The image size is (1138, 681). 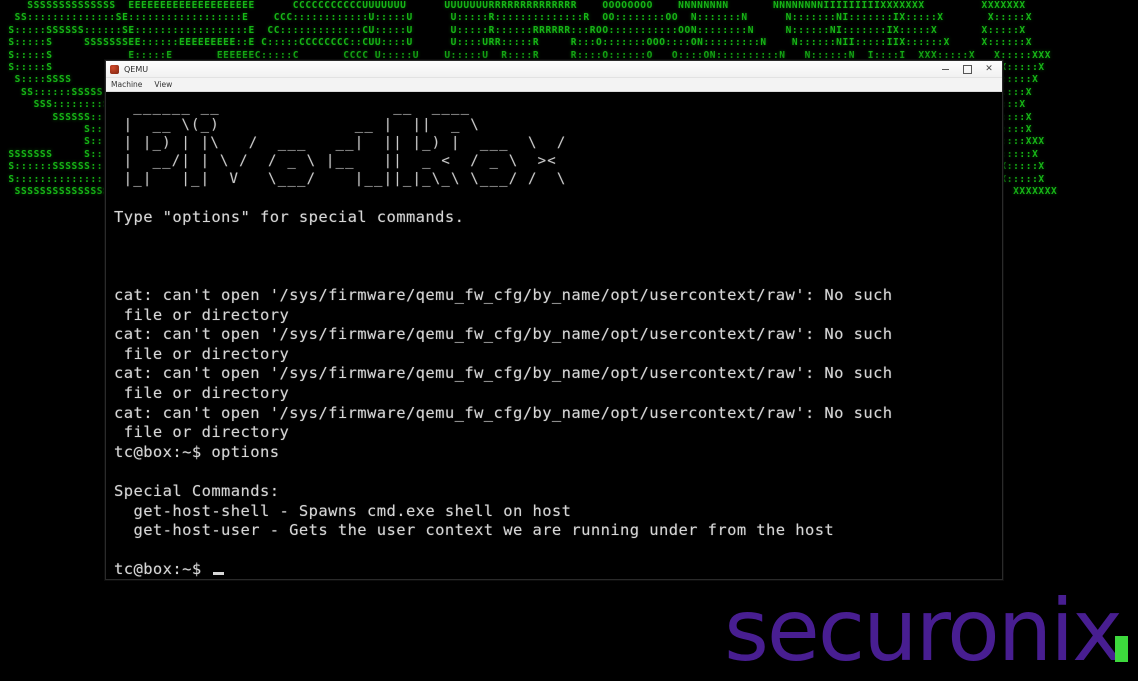 What do you see at coordinates (558, 569) in the screenshot?
I see `prompt-final-line: tc@box:~$` at bounding box center [558, 569].